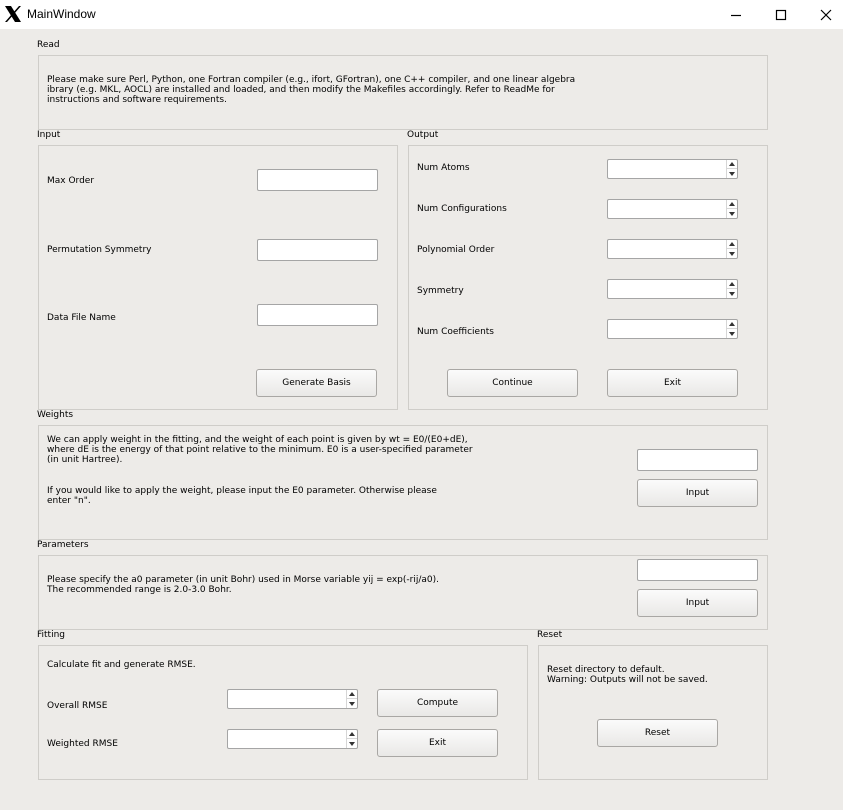 Image resolution: width=843 pixels, height=810 pixels. What do you see at coordinates (456, 250) in the screenshot?
I see `polynomial-order-label: Polynomial Order` at bounding box center [456, 250].